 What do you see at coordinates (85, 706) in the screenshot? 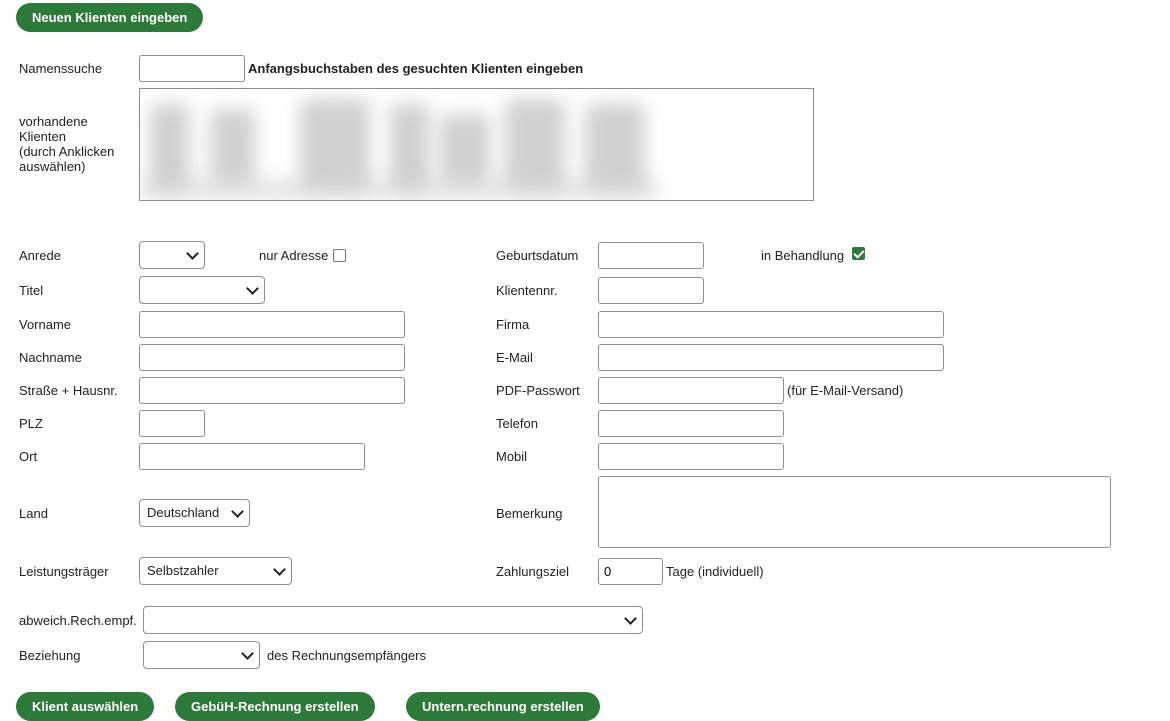
I see `select-client-button: Klient auswählen` at bounding box center [85, 706].